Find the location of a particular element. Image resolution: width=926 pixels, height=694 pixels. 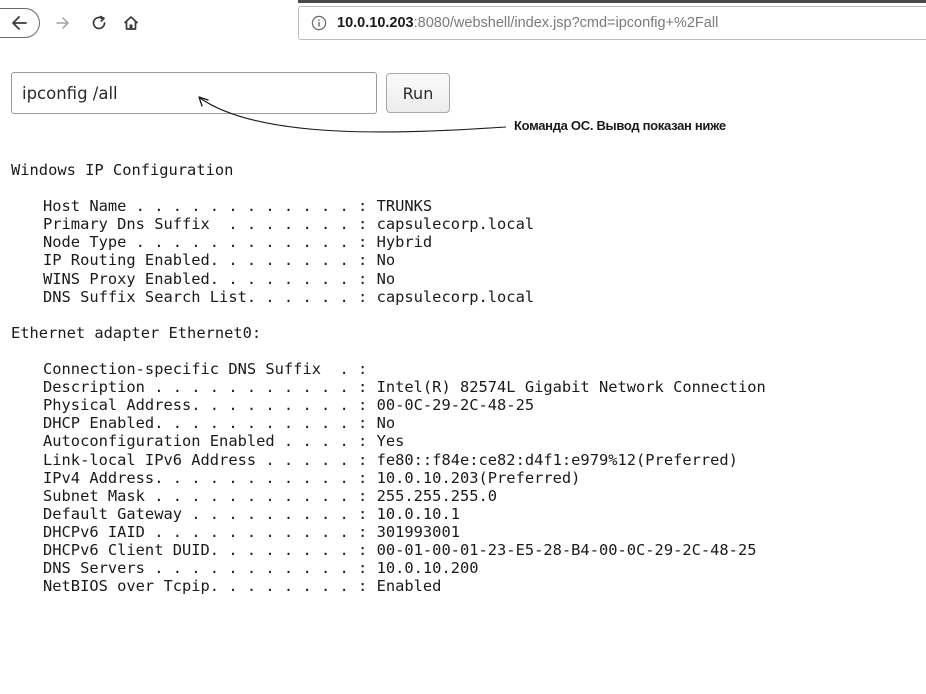

arrow-right-icon is located at coordinates (62, 23).